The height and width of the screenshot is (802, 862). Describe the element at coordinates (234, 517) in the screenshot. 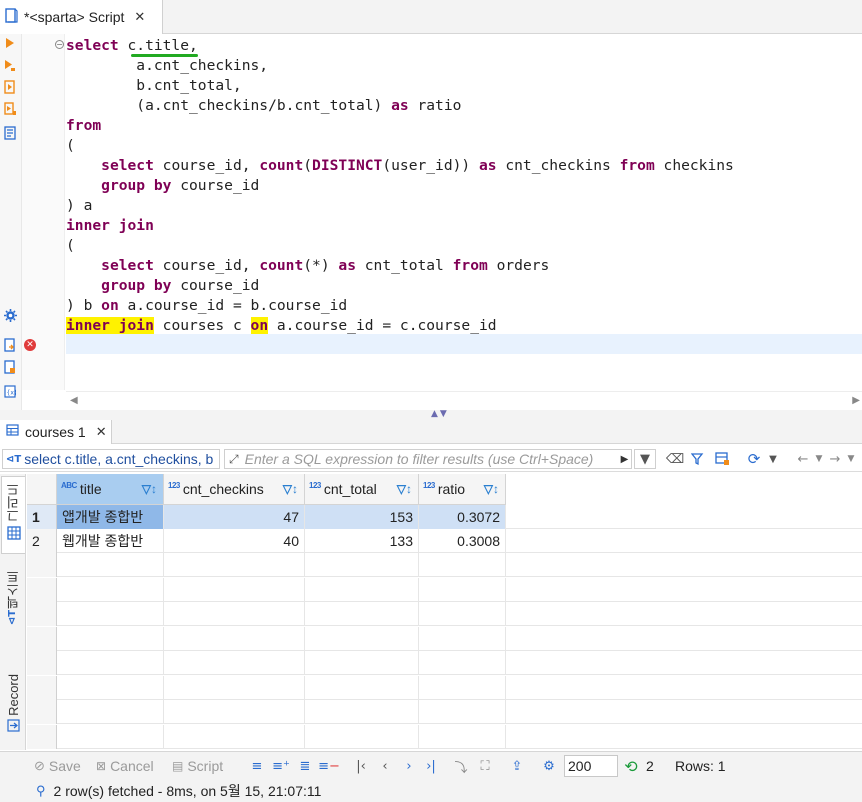

I see `cell-cnt-checkins: 47` at that location.